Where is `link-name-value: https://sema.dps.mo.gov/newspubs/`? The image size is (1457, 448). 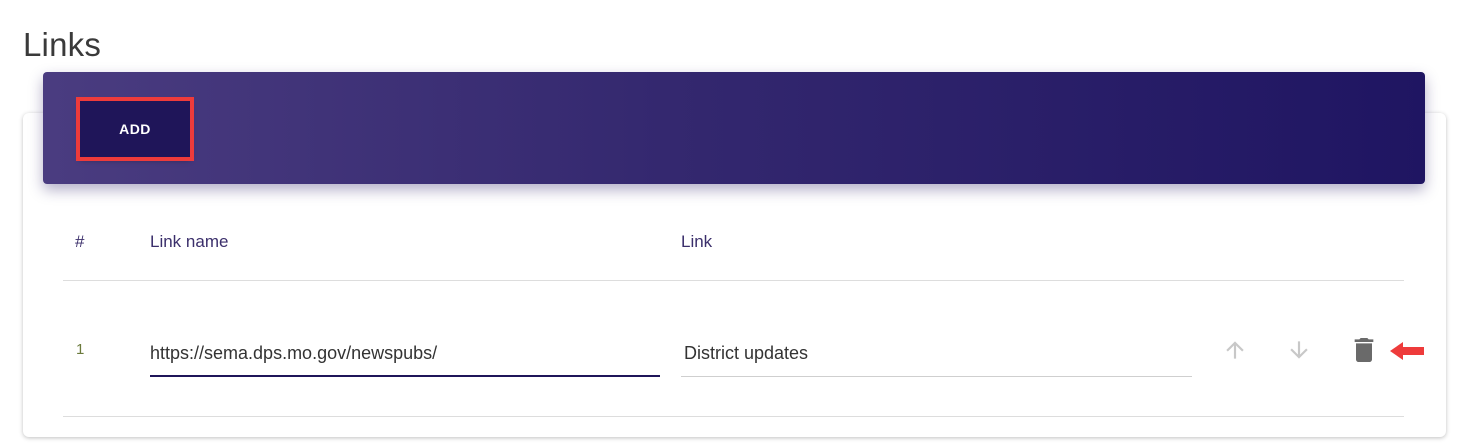 link-name-value: https://sema.dps.mo.gov/newspubs/ is located at coordinates (294, 353).